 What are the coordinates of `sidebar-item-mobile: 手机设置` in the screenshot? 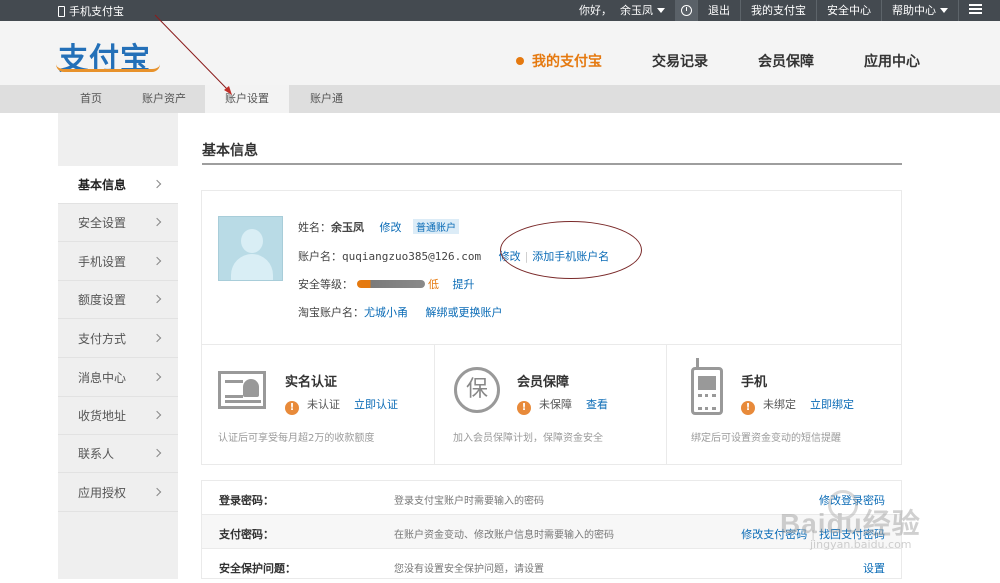 It's located at (118, 262).